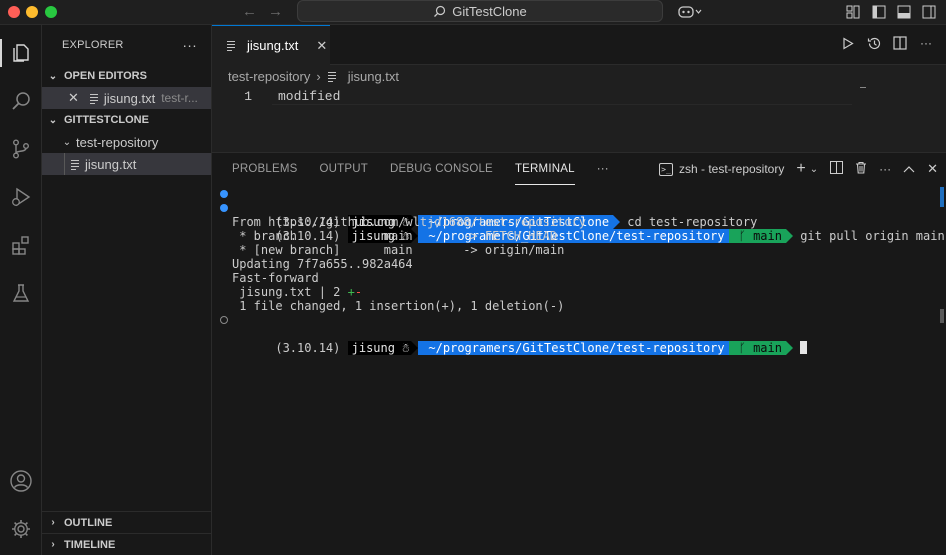 This screenshot has width=946, height=555. I want to click on kill-terminal-trash-icon, so click(861, 169).